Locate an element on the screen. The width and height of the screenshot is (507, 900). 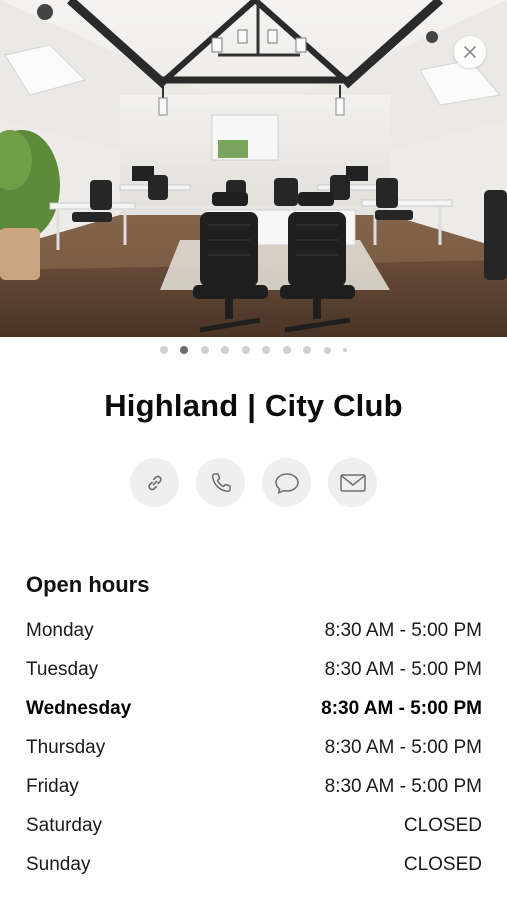
day-label: Wednesday is located at coordinates (79, 708).